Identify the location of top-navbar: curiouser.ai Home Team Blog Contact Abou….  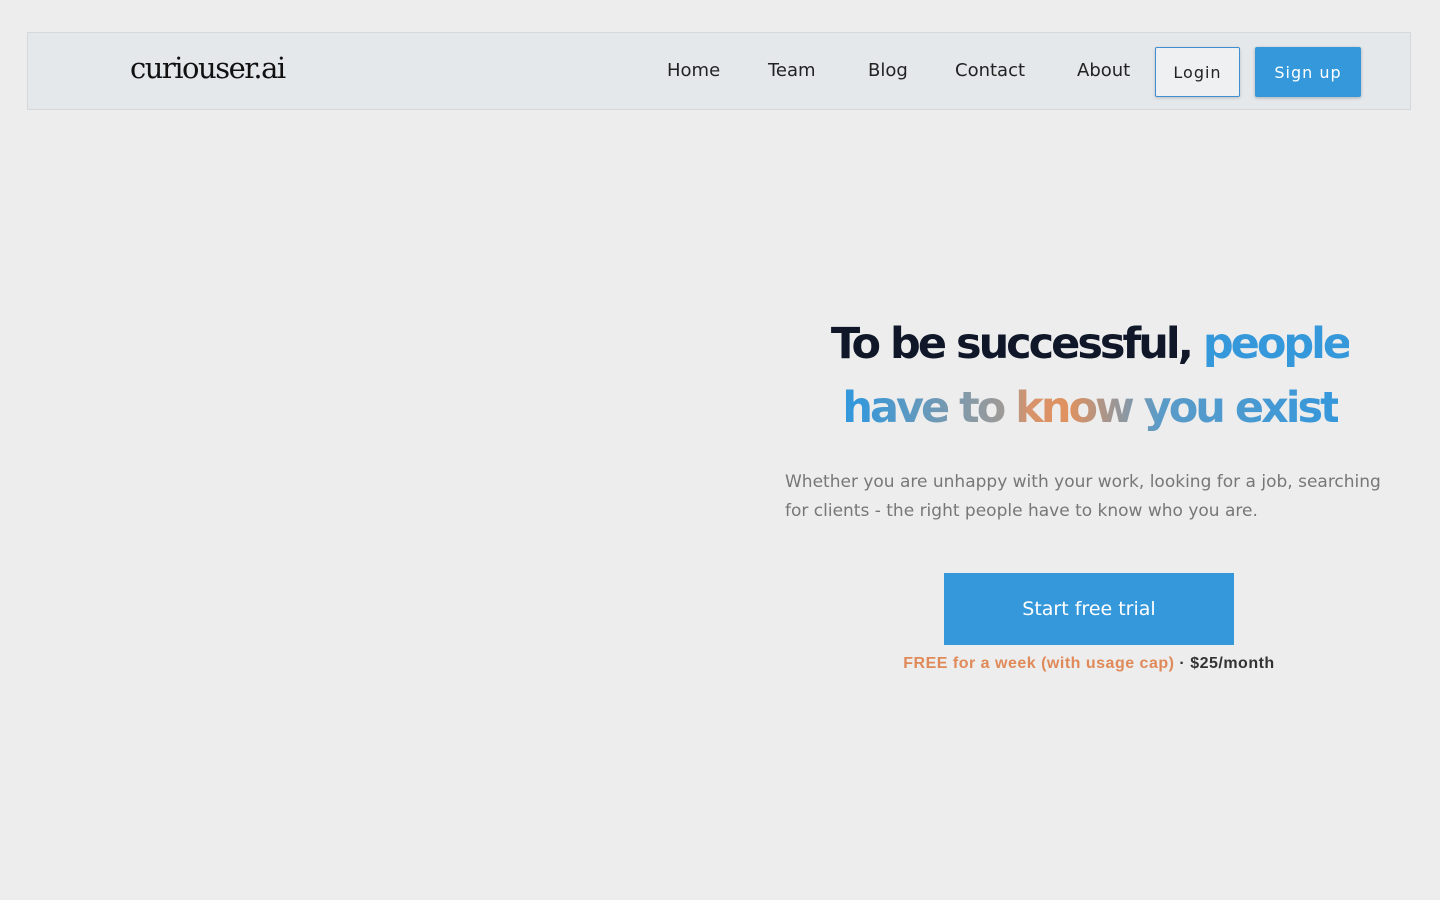
(719, 71).